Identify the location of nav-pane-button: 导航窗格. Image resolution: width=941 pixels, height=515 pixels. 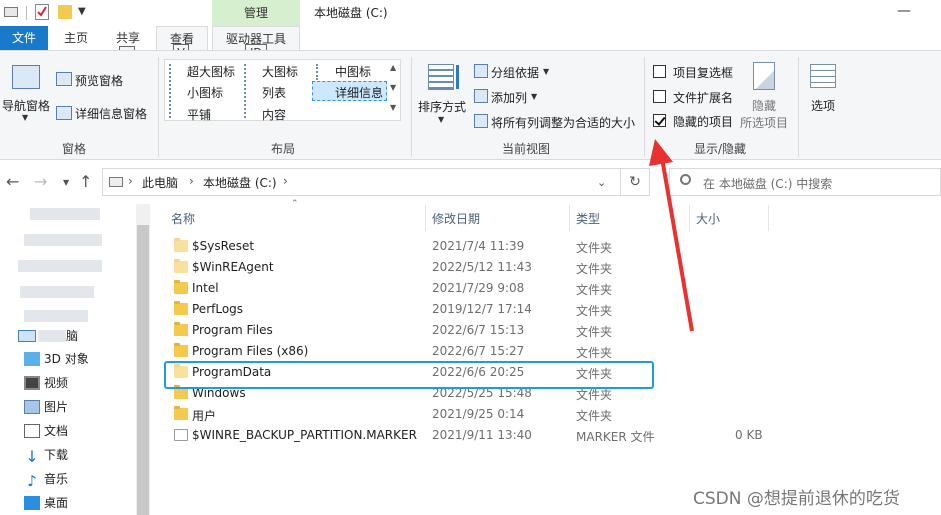
(26, 105).